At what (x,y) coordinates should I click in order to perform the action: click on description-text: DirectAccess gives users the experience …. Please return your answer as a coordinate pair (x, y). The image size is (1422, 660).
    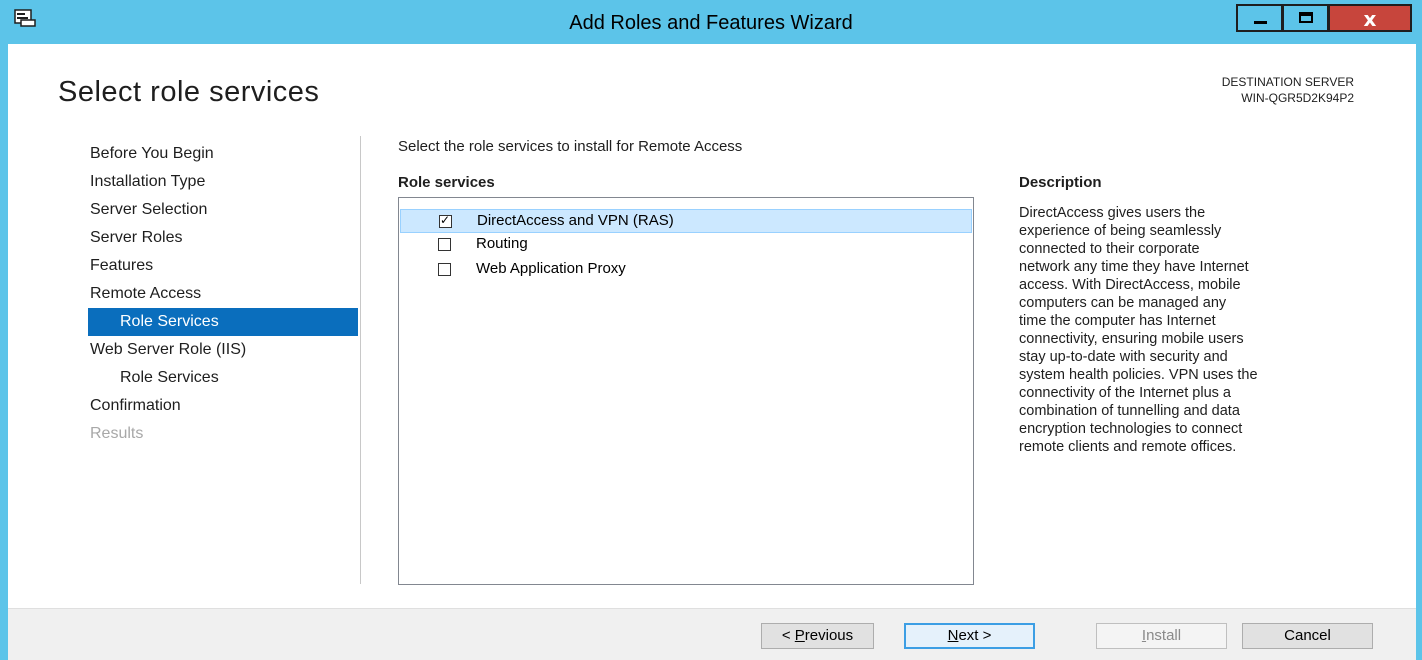
    Looking at the image, I should click on (1191, 330).